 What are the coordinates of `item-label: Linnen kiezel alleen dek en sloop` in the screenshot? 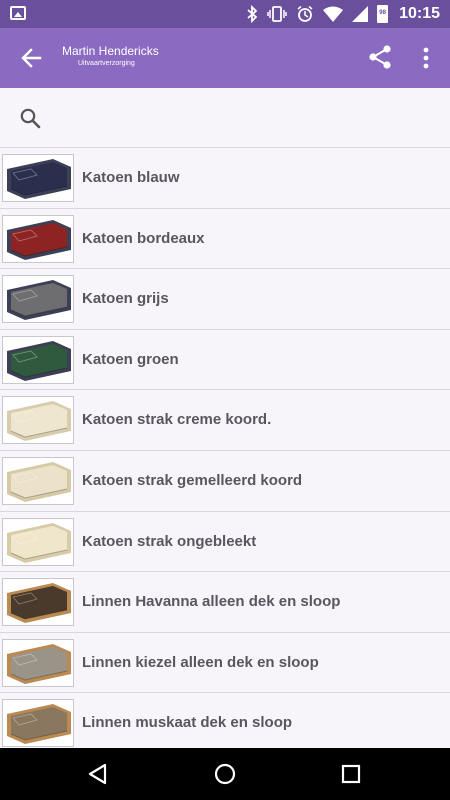 It's located at (200, 662).